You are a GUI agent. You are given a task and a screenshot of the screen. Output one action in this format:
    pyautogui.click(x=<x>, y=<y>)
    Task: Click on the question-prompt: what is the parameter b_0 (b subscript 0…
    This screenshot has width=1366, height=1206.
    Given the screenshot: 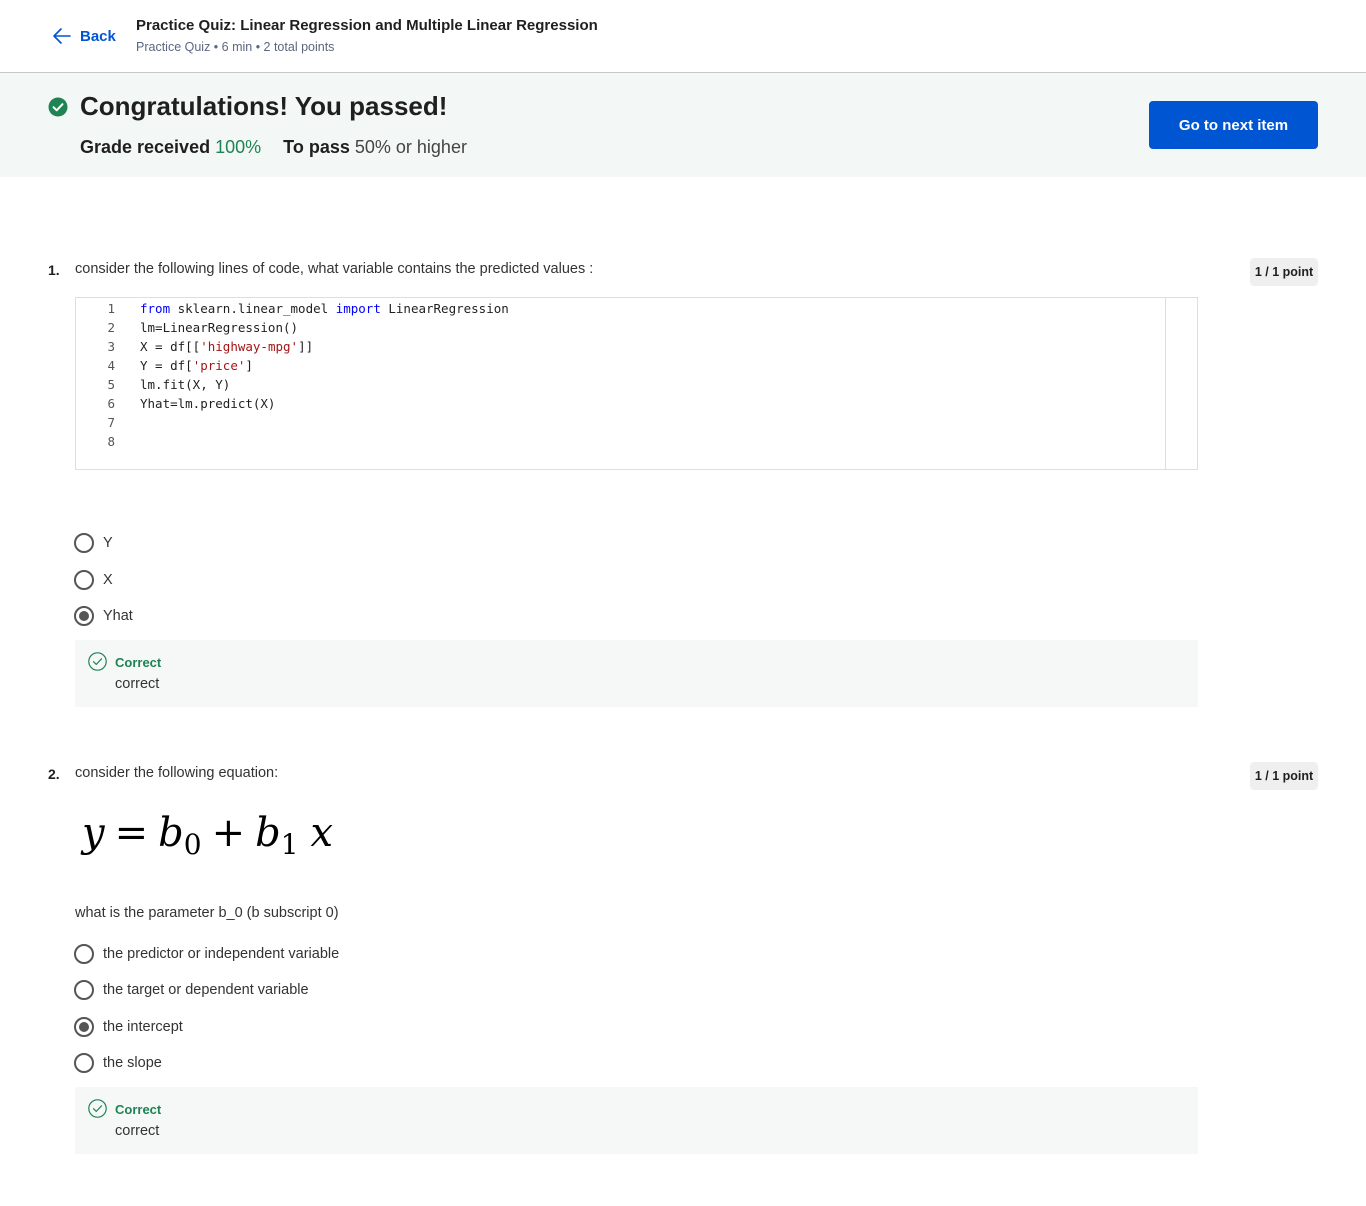 What is the action you would take?
    pyautogui.click(x=207, y=913)
    